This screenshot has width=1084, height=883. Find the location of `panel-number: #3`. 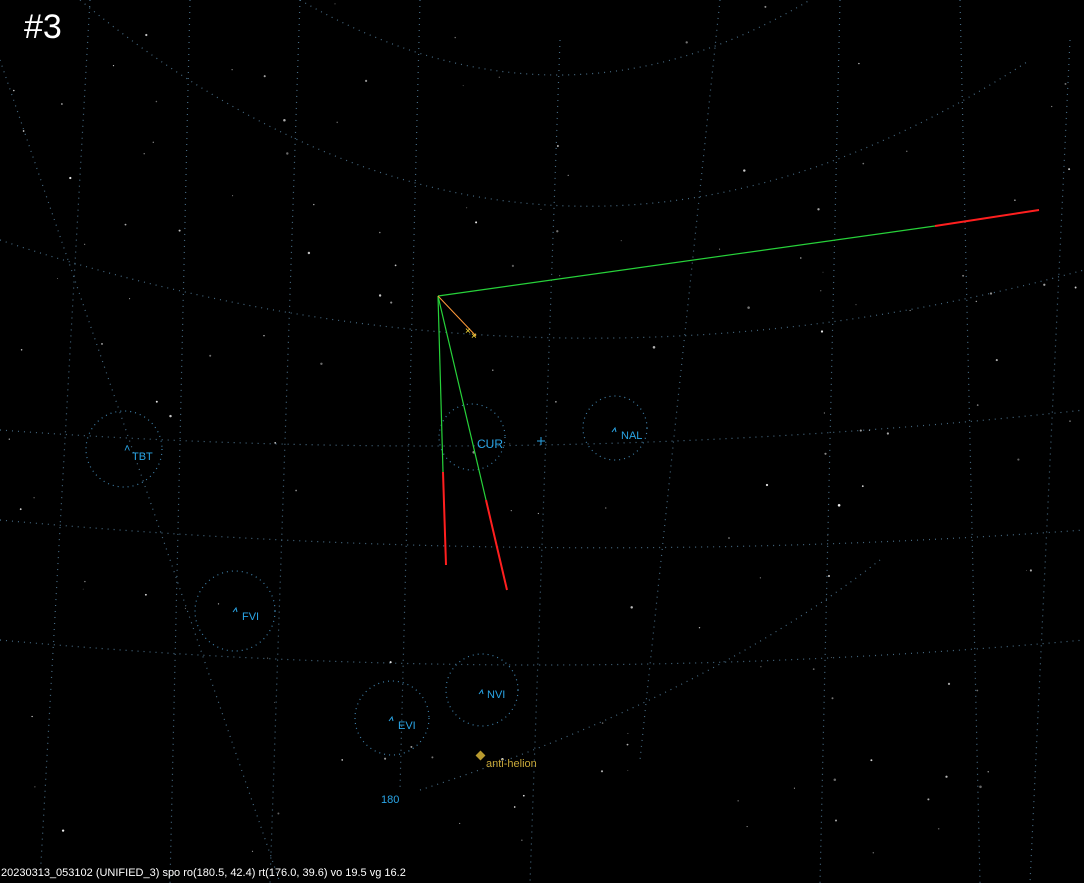

panel-number: #3 is located at coordinates (43, 27).